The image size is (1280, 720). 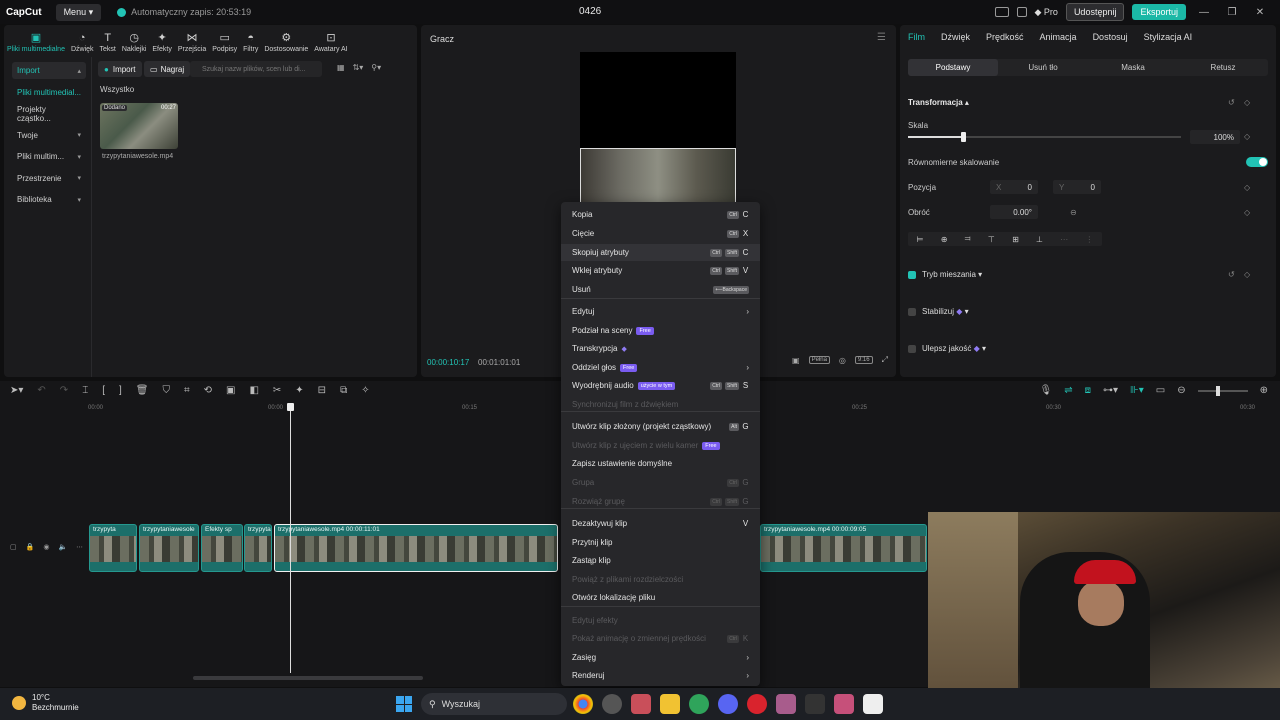 What do you see at coordinates (660, 367) in the screenshot?
I see `menu-item: Oddziel głos Free ›` at bounding box center [660, 367].